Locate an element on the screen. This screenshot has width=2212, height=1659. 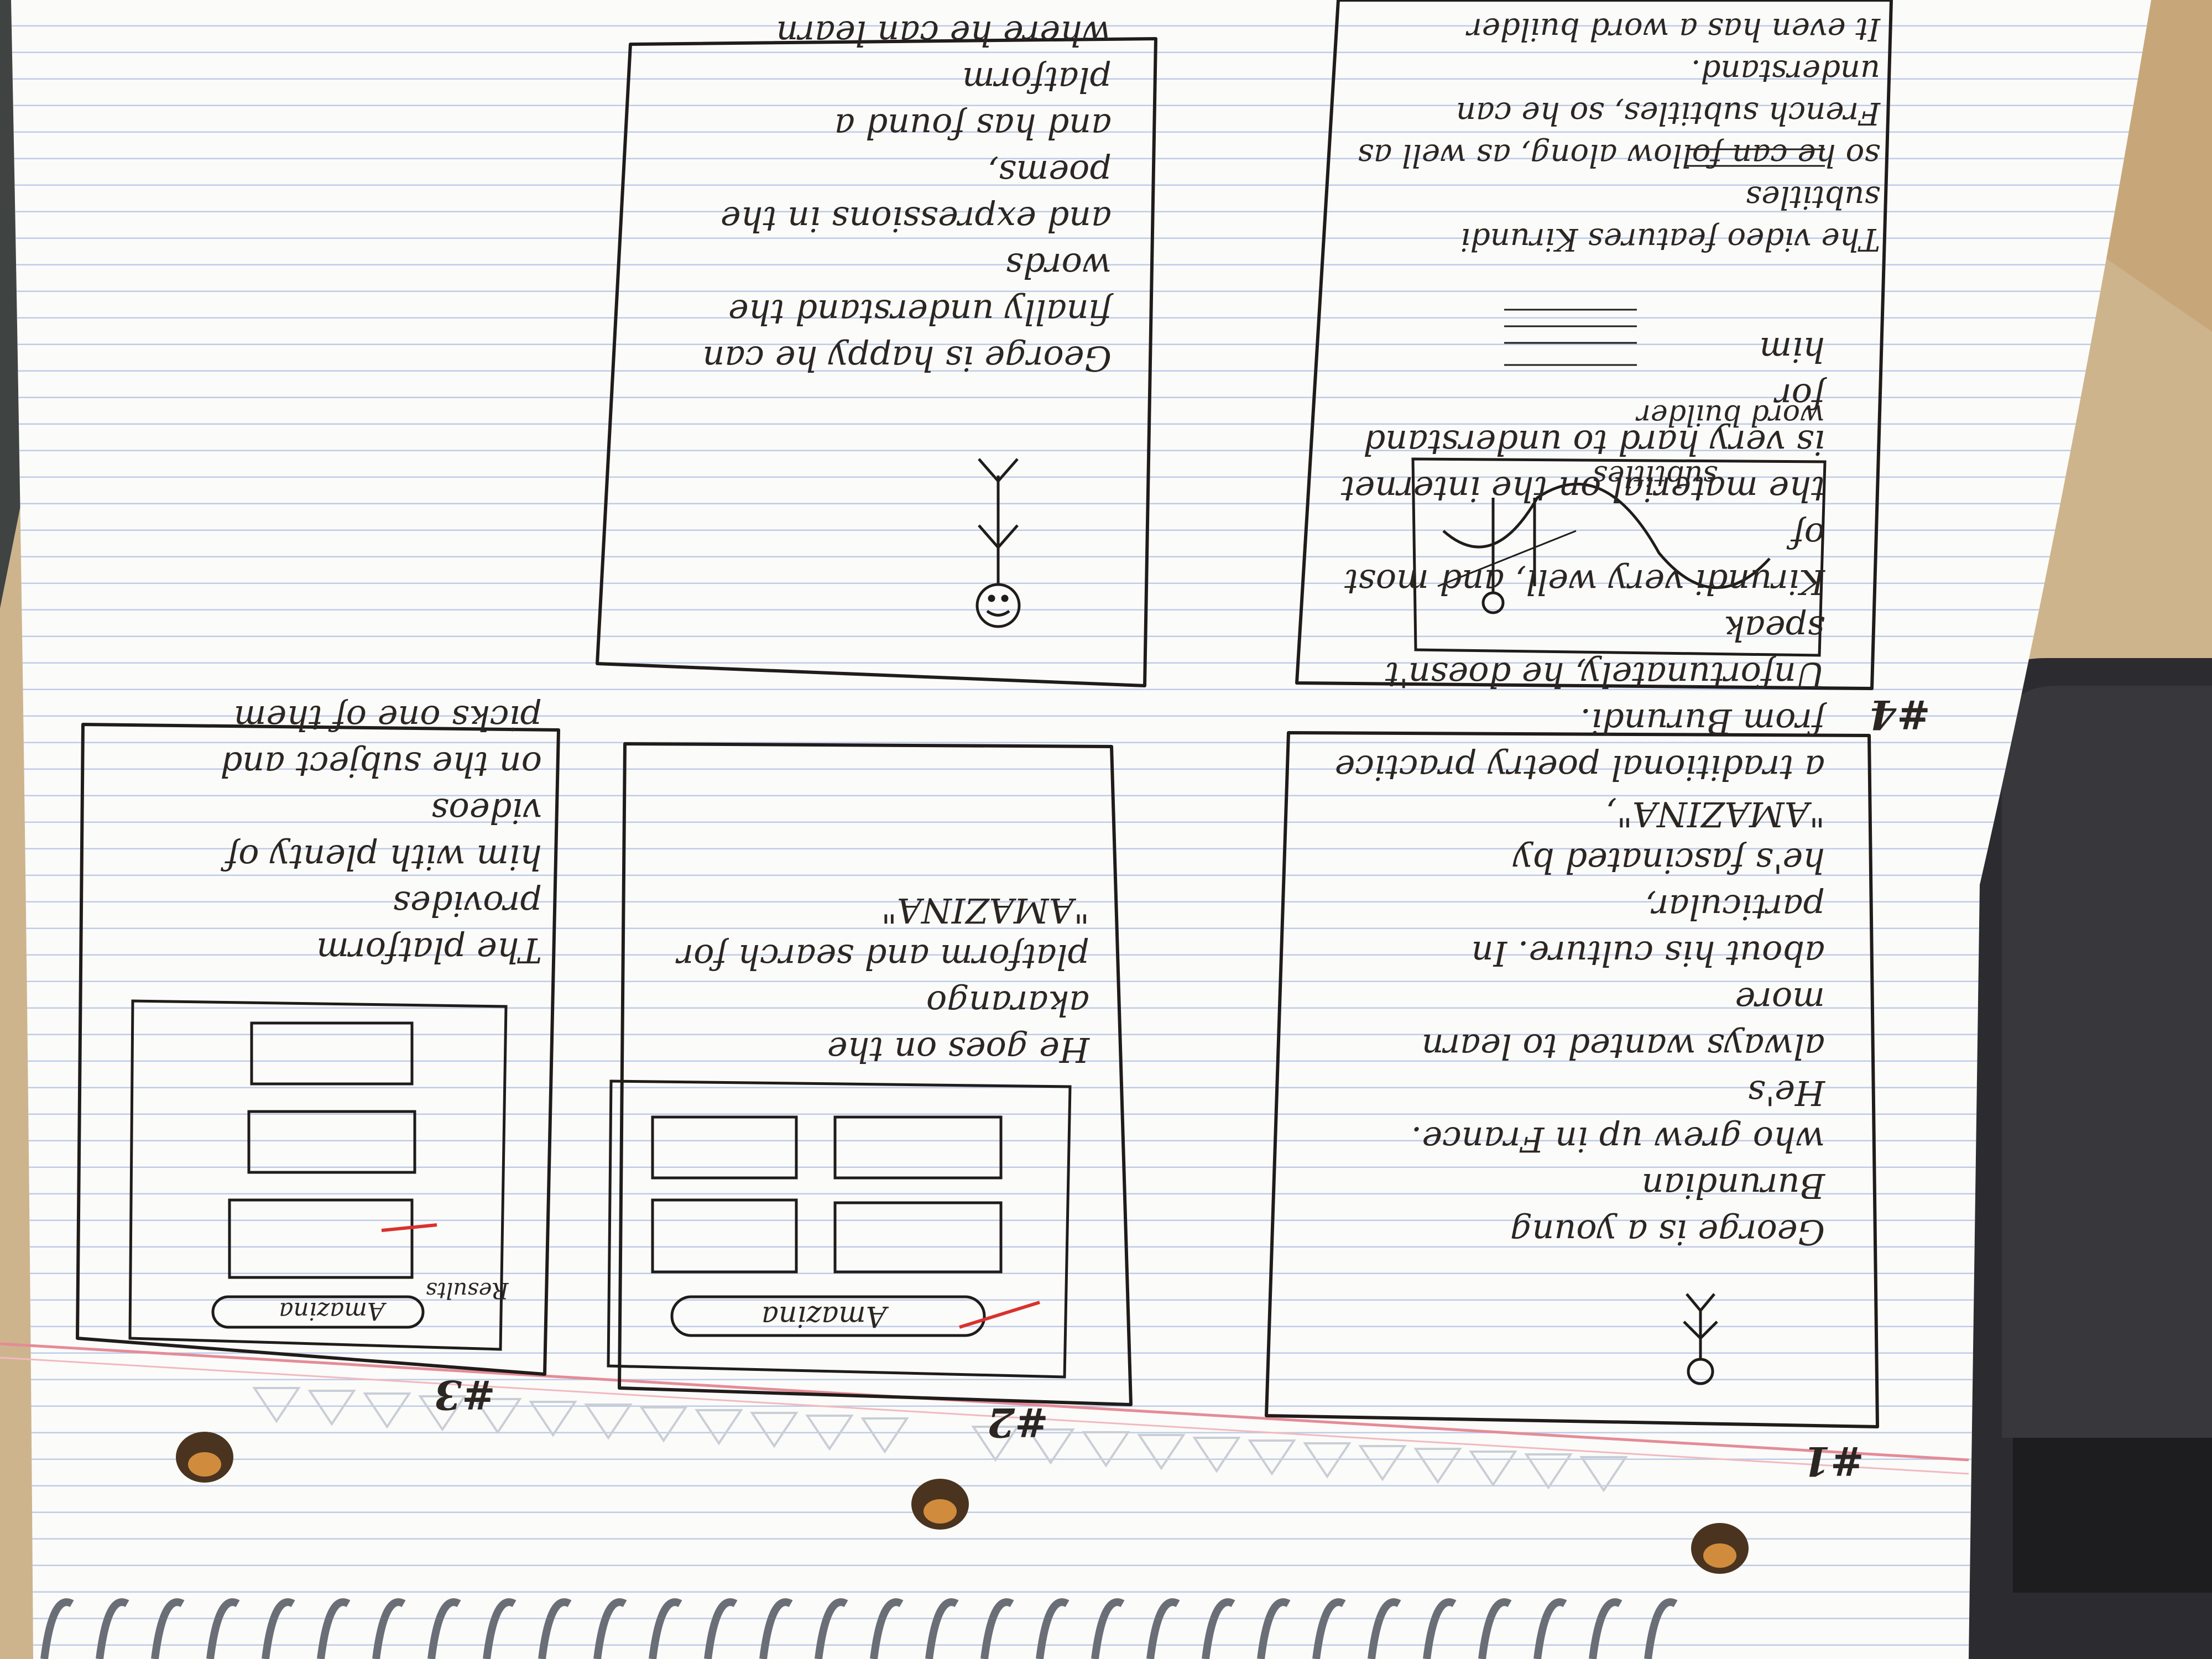
panel-4-word-builder-label: word builder is located at coordinates (1731, 415).